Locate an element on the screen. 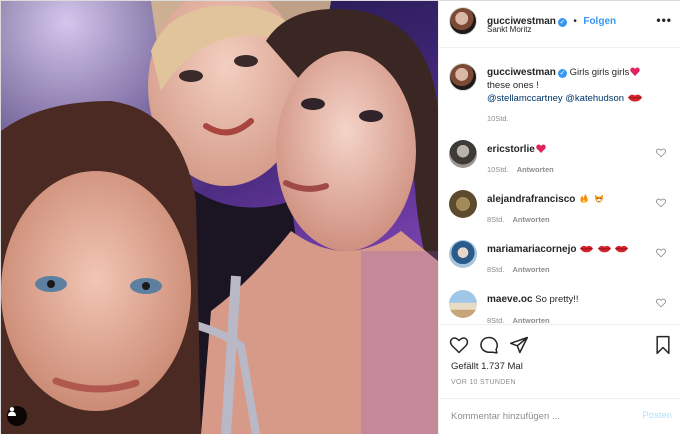  caption-text-after: these ones ! is located at coordinates (513, 85).